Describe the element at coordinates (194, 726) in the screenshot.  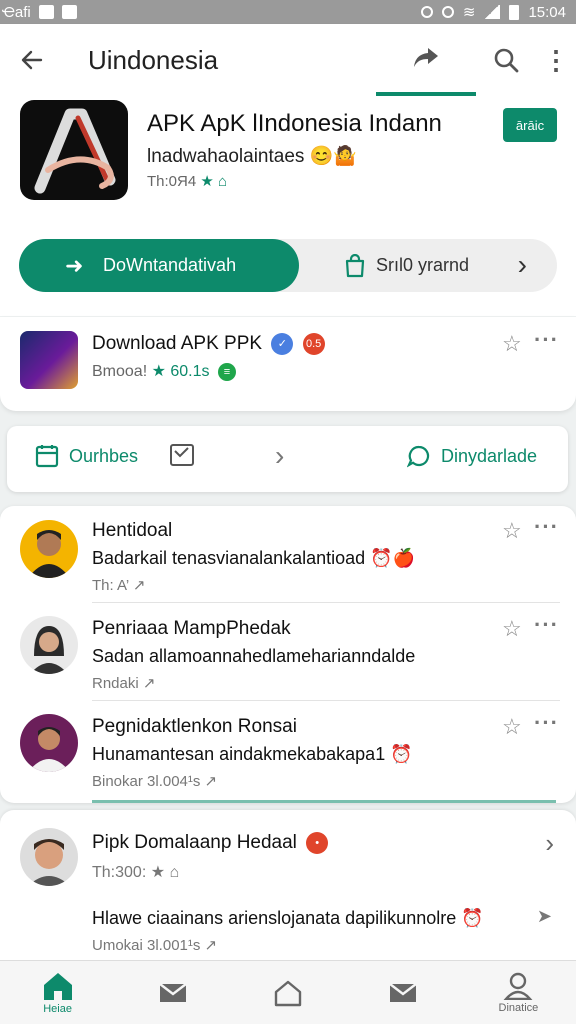
I see `feed-item-title: Pegnidaktlenkon Ronsai` at that location.